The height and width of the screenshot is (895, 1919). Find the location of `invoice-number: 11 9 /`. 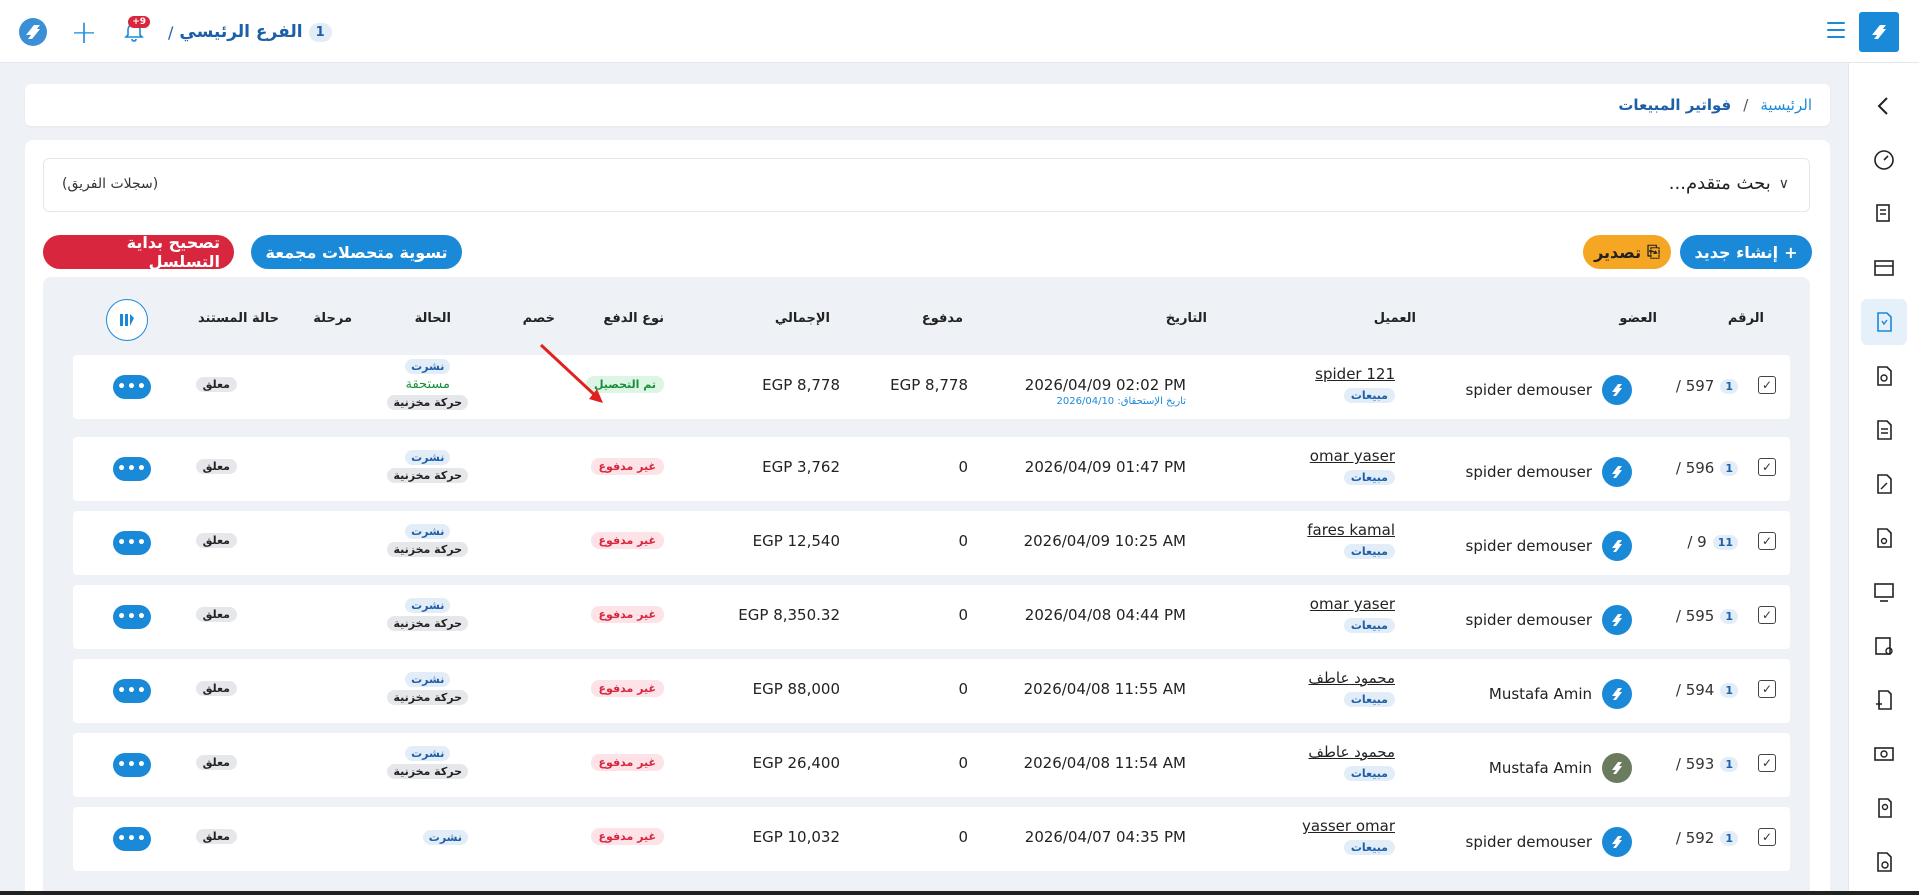

invoice-number: 11 9 / is located at coordinates (1712, 542).